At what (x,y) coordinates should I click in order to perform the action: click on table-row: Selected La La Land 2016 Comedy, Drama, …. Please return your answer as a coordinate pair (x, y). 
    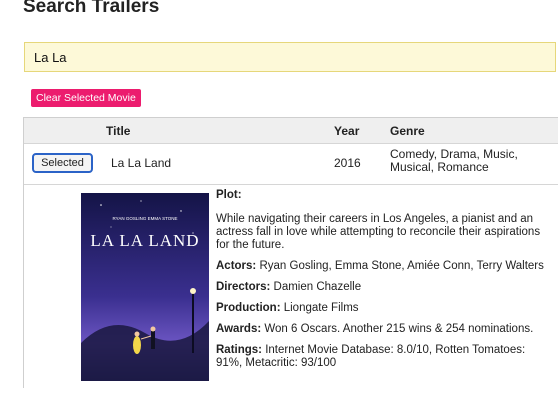
    Looking at the image, I should click on (291, 164).